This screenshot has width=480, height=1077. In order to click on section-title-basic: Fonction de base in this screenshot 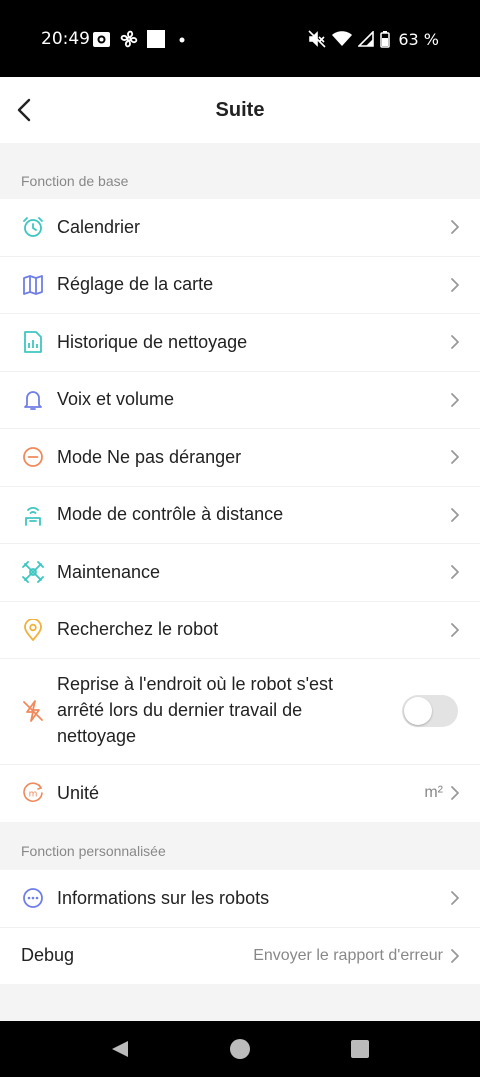, I will do `click(75, 181)`.